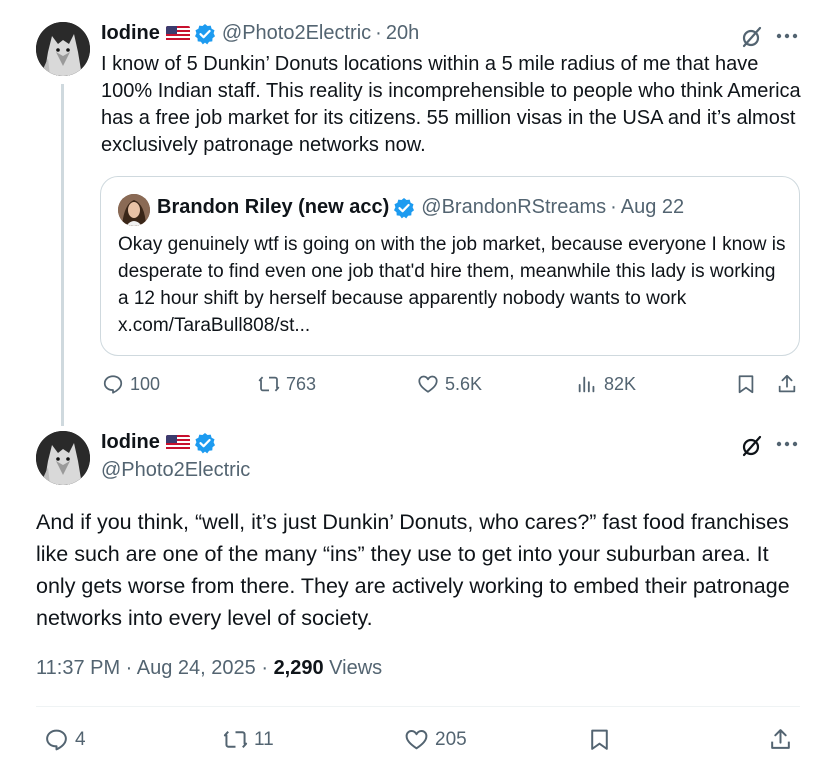  I want to click on tweet-meta: 11:37 PM · Aug 24, 2025 · 2,290 Views, so click(209, 668).